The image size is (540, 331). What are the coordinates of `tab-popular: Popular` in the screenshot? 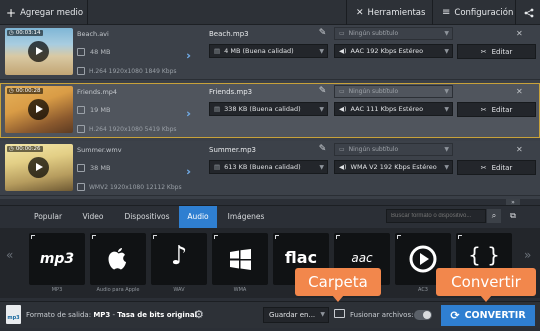 It's located at (48, 217).